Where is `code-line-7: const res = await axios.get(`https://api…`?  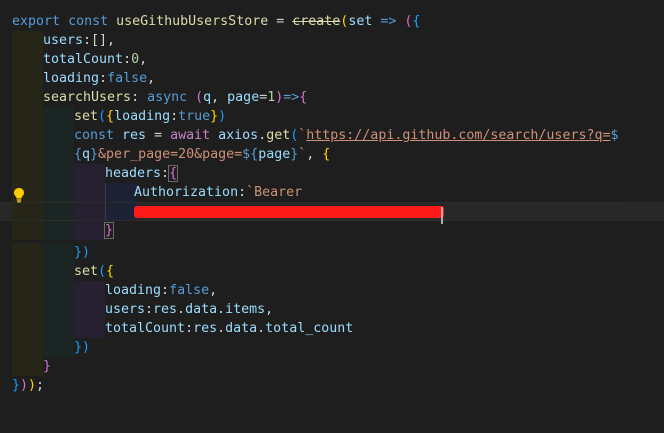
code-line-7: const res = await axios.get(`https://api… is located at coordinates (332, 135).